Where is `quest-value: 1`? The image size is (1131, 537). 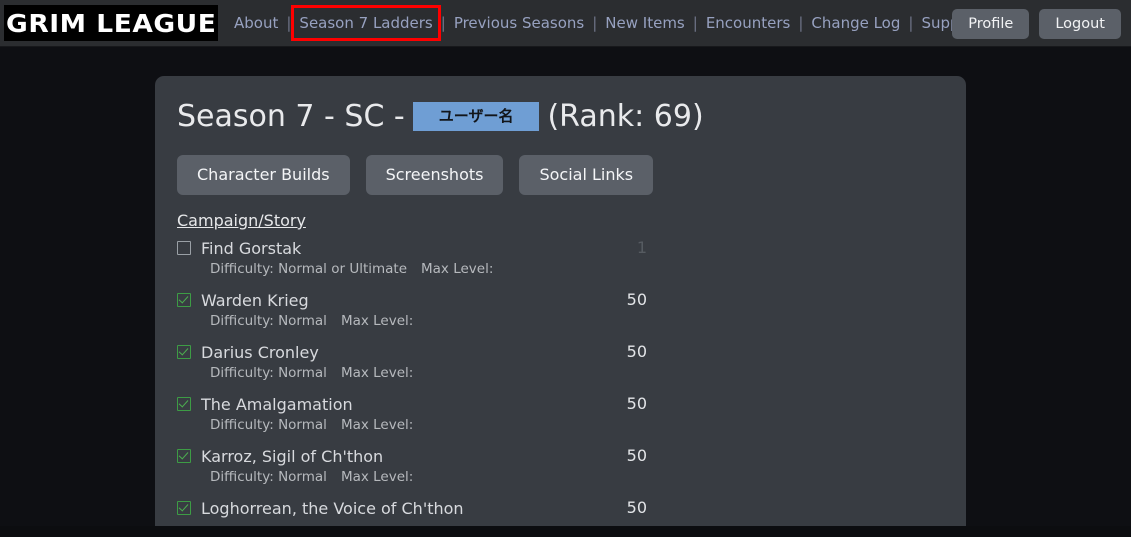
quest-value: 1 is located at coordinates (641, 247).